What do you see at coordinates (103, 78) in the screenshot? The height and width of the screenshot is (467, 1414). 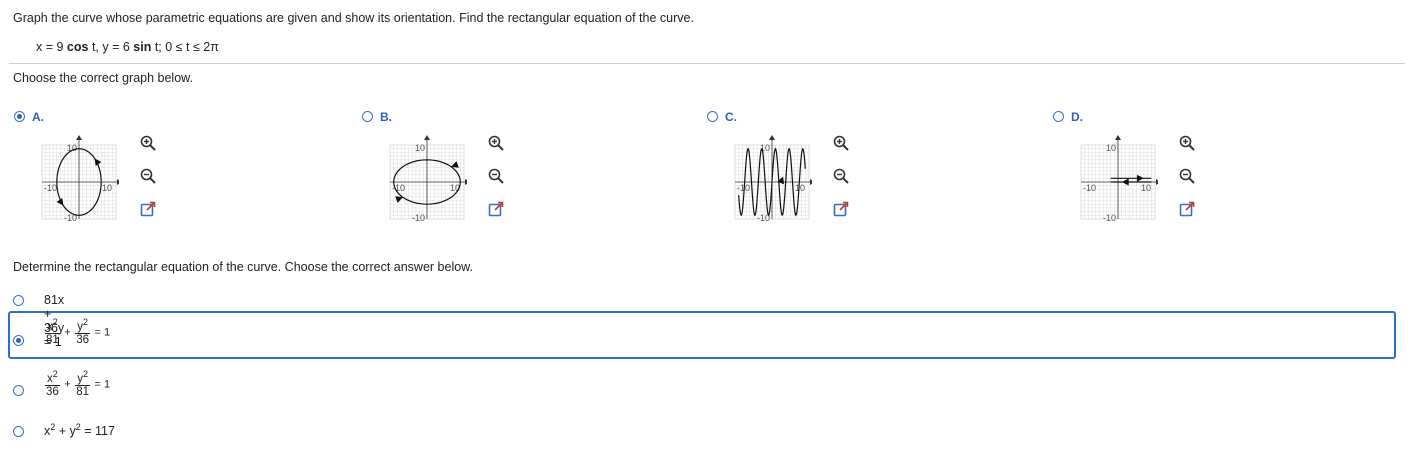 I see `part1-instruction: Choose the correct graph below.` at bounding box center [103, 78].